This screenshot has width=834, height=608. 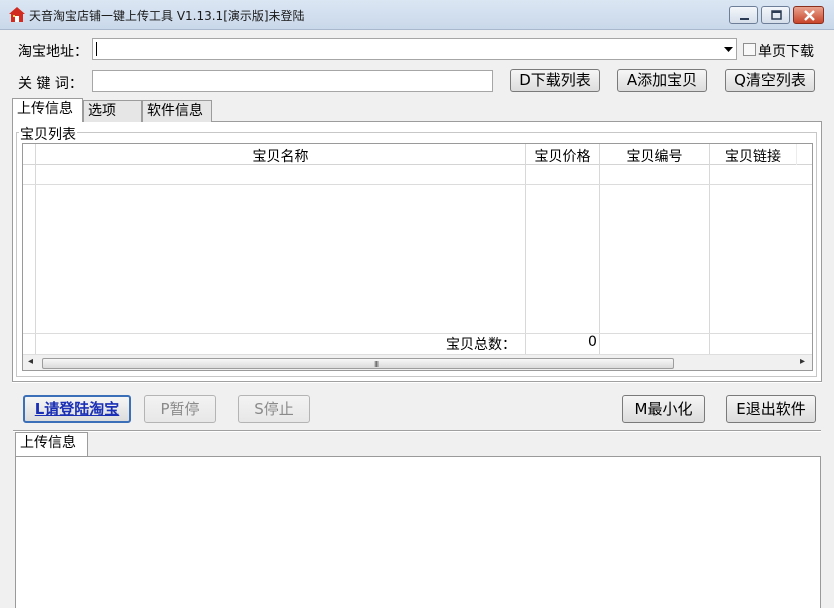 What do you see at coordinates (17, 14) in the screenshot?
I see `house-icon` at bounding box center [17, 14].